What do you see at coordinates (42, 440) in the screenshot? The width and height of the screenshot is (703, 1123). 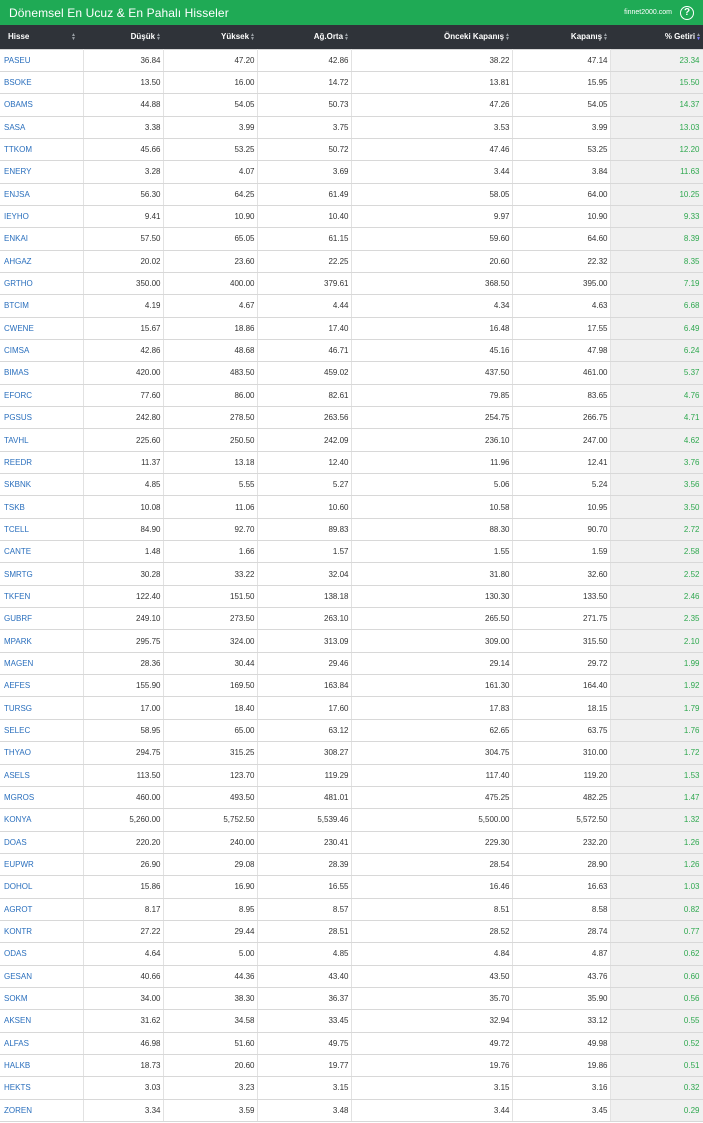 I see `ticker-link: TAVHL` at bounding box center [42, 440].